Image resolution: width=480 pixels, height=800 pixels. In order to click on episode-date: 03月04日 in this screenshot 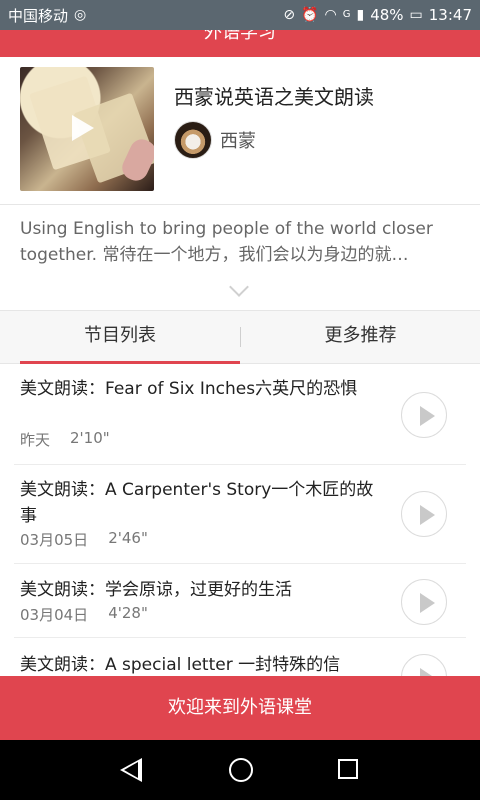, I will do `click(54, 615)`.